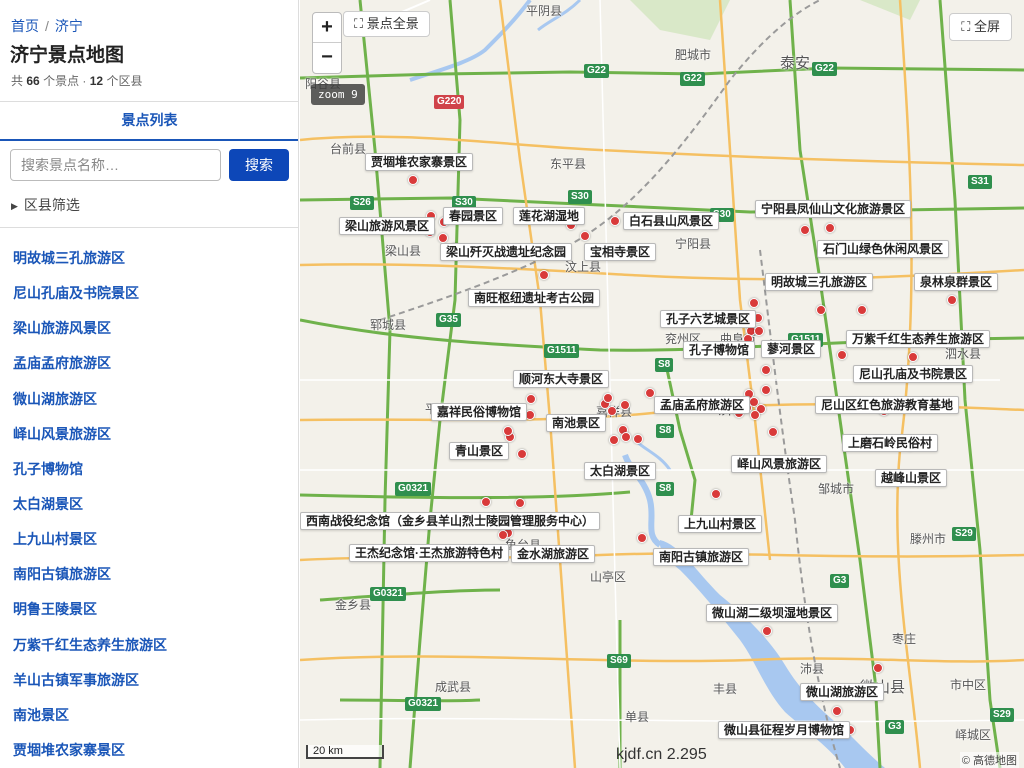  What do you see at coordinates (429, 553) in the screenshot?
I see `spot-map-label: 王杰纪念馆·王杰旅游特色村` at bounding box center [429, 553].